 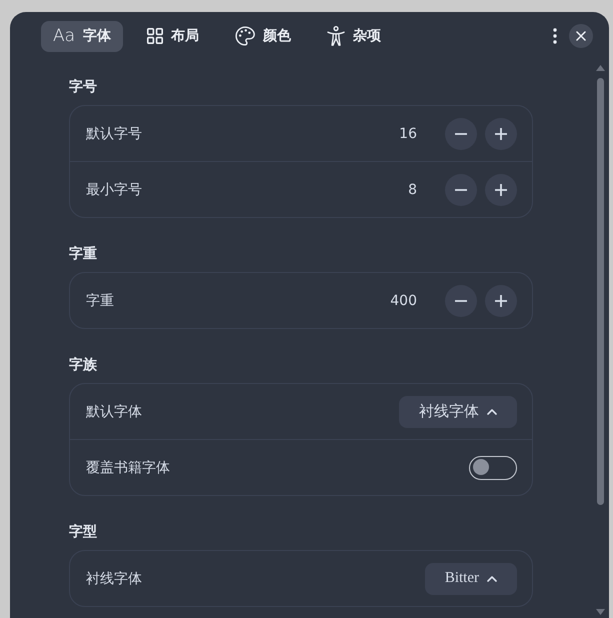 I want to click on setting-label: 覆盖书籍字体, so click(x=128, y=467).